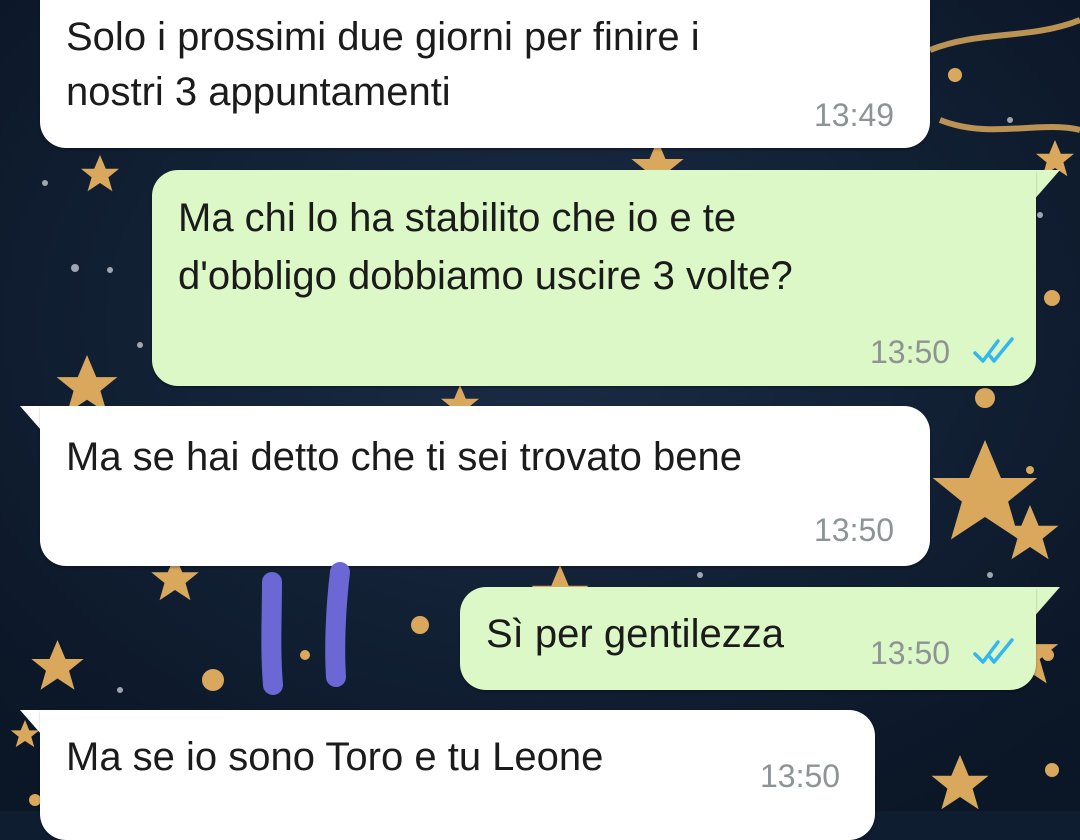  I want to click on message-text: Ma chi lo ha stabilito che io e te, so click(457, 218).